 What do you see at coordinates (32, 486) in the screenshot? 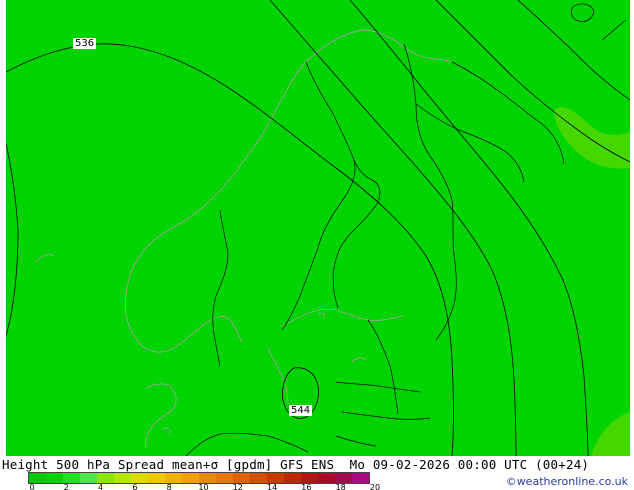
I see `legend-tick-label: 0` at bounding box center [32, 486].